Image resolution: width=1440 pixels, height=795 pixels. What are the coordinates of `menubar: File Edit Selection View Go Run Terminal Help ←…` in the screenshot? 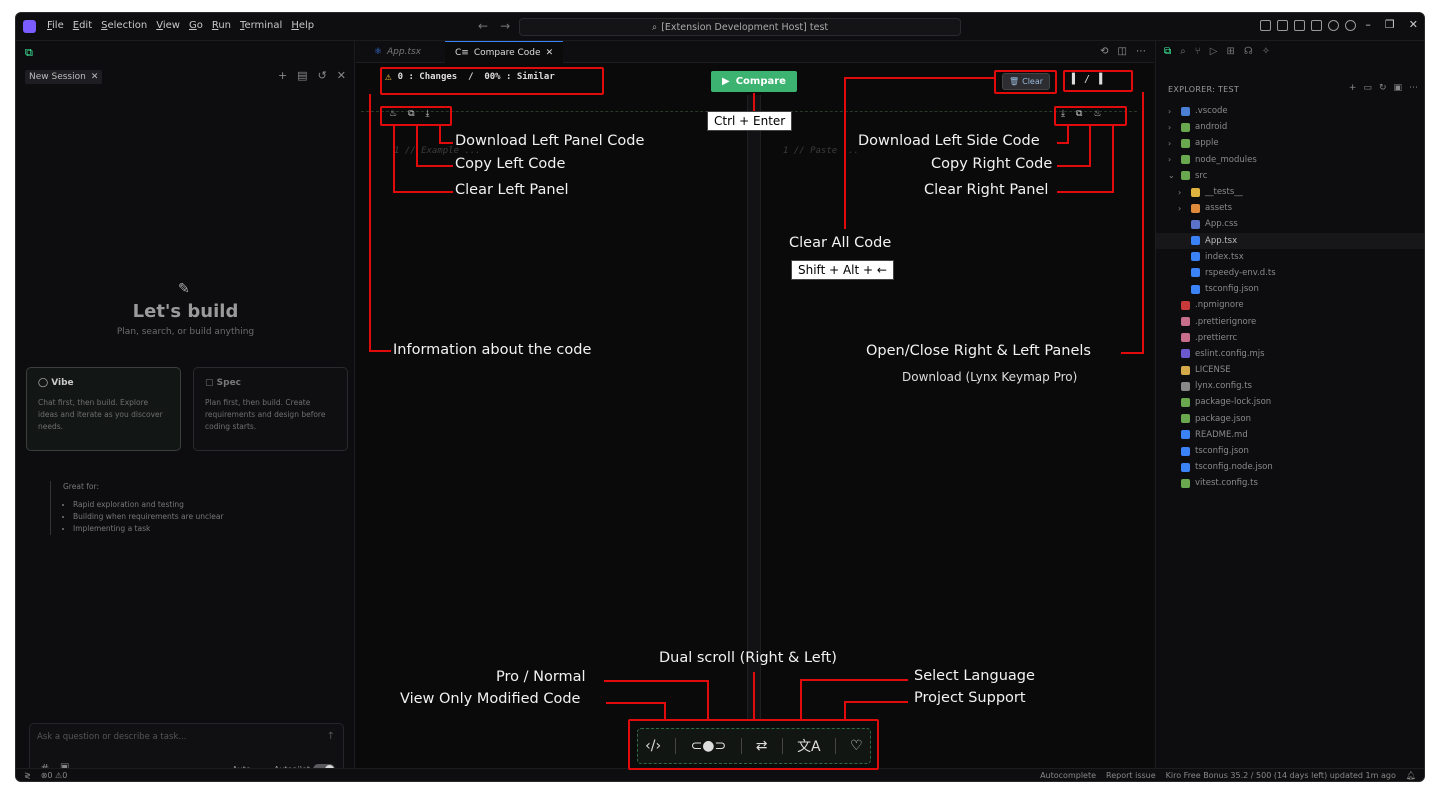 It's located at (720, 27).